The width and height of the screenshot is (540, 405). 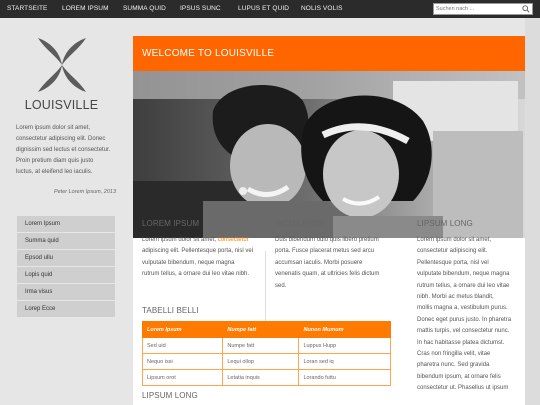 What do you see at coordinates (454, 354) in the screenshot?
I see `text-line: Cras non fringilla velit, vitae` at bounding box center [454, 354].